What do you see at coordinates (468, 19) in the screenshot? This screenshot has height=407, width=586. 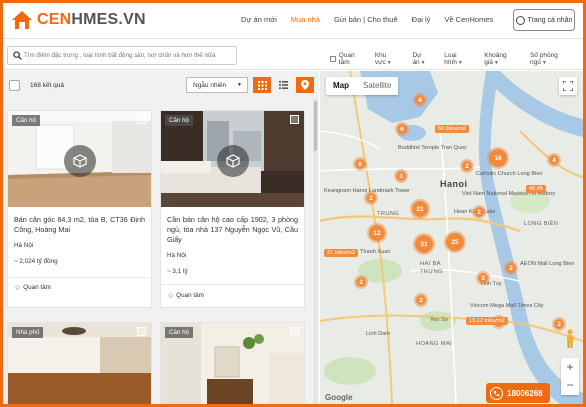 I see `nav-item-ve-cenhomes: Về CenHomes` at bounding box center [468, 19].